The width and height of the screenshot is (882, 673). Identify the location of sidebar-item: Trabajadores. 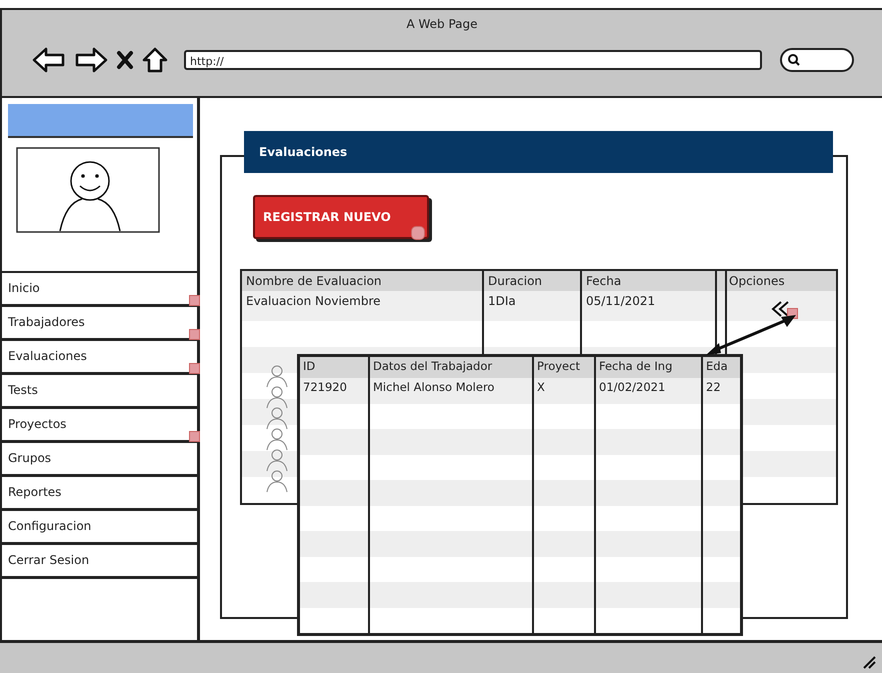
(99, 324).